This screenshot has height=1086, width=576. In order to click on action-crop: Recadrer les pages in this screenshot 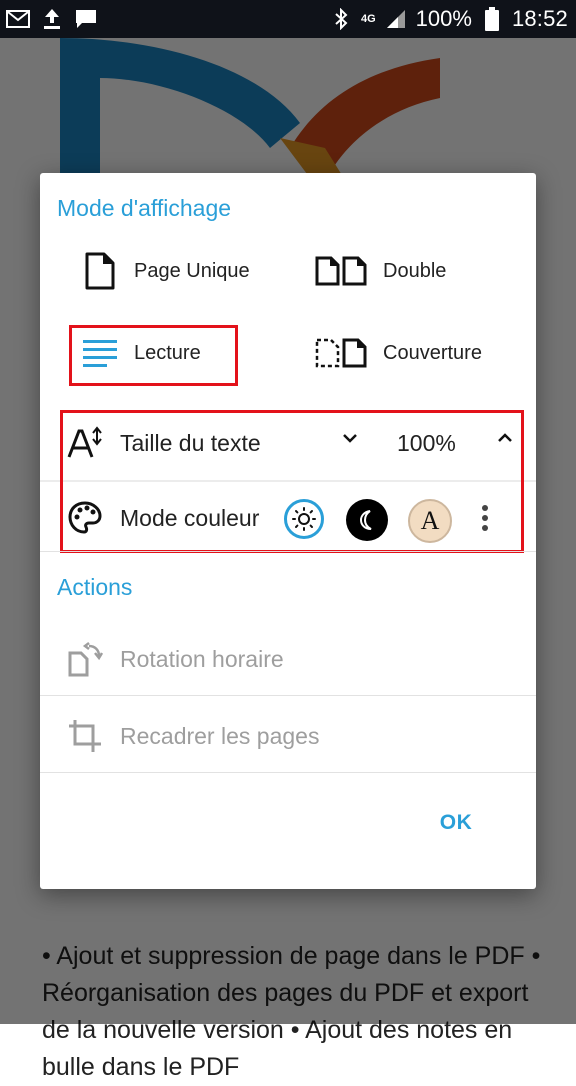, I will do `click(288, 734)`.